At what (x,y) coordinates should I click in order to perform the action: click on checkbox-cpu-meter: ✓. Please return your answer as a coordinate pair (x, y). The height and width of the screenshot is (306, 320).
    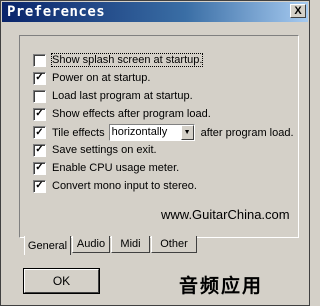
    Looking at the image, I should click on (39, 168).